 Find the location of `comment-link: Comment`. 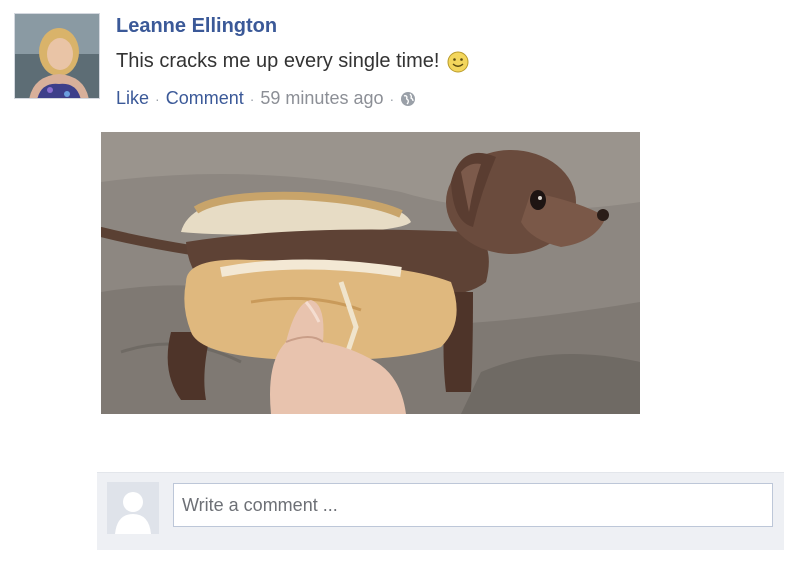

comment-link: Comment is located at coordinates (205, 98).